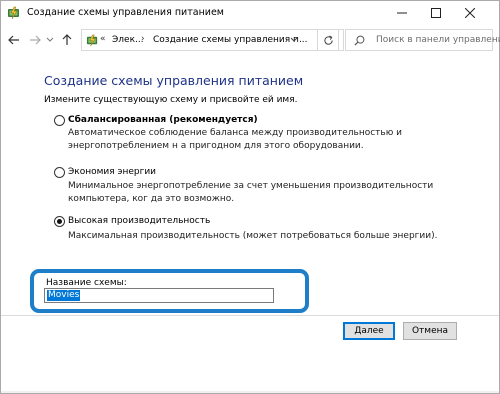 The width and height of the screenshot is (500, 394). I want to click on next-button: Далее, so click(369, 331).